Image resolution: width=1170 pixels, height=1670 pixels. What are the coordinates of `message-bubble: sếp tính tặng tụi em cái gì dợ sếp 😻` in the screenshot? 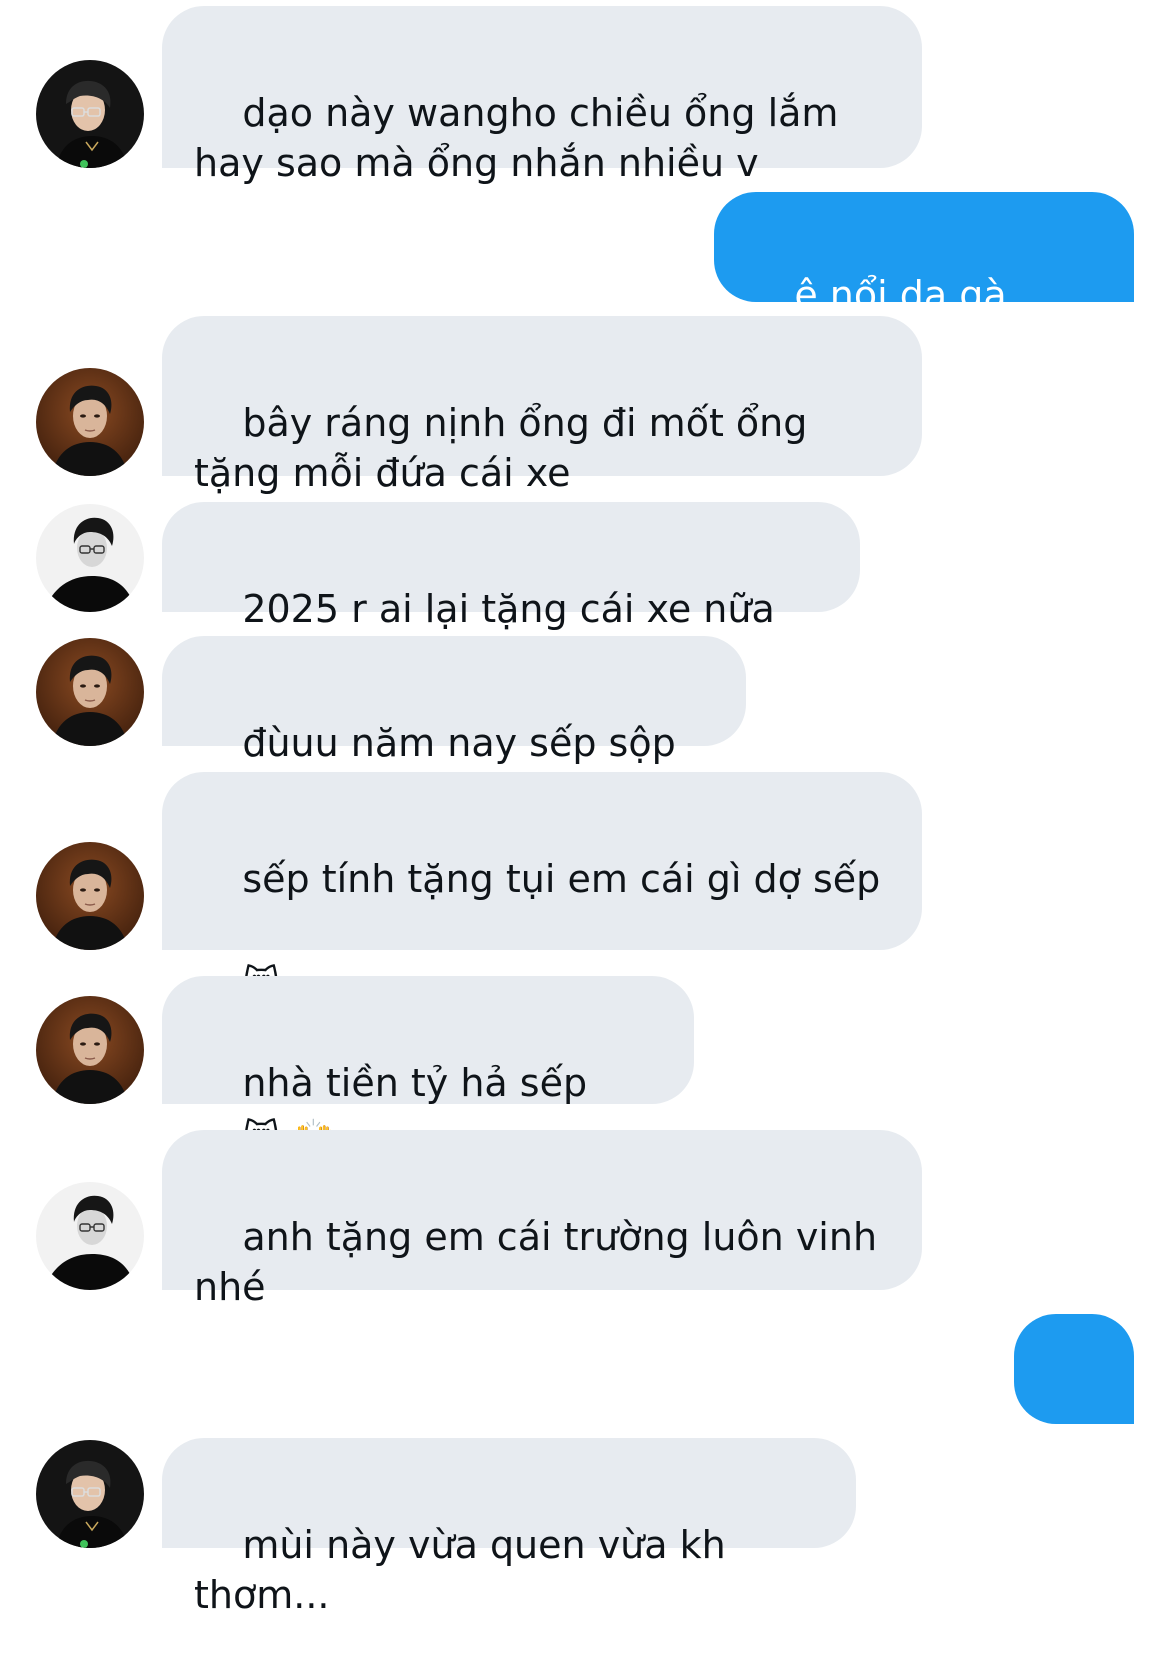 It's located at (542, 888).